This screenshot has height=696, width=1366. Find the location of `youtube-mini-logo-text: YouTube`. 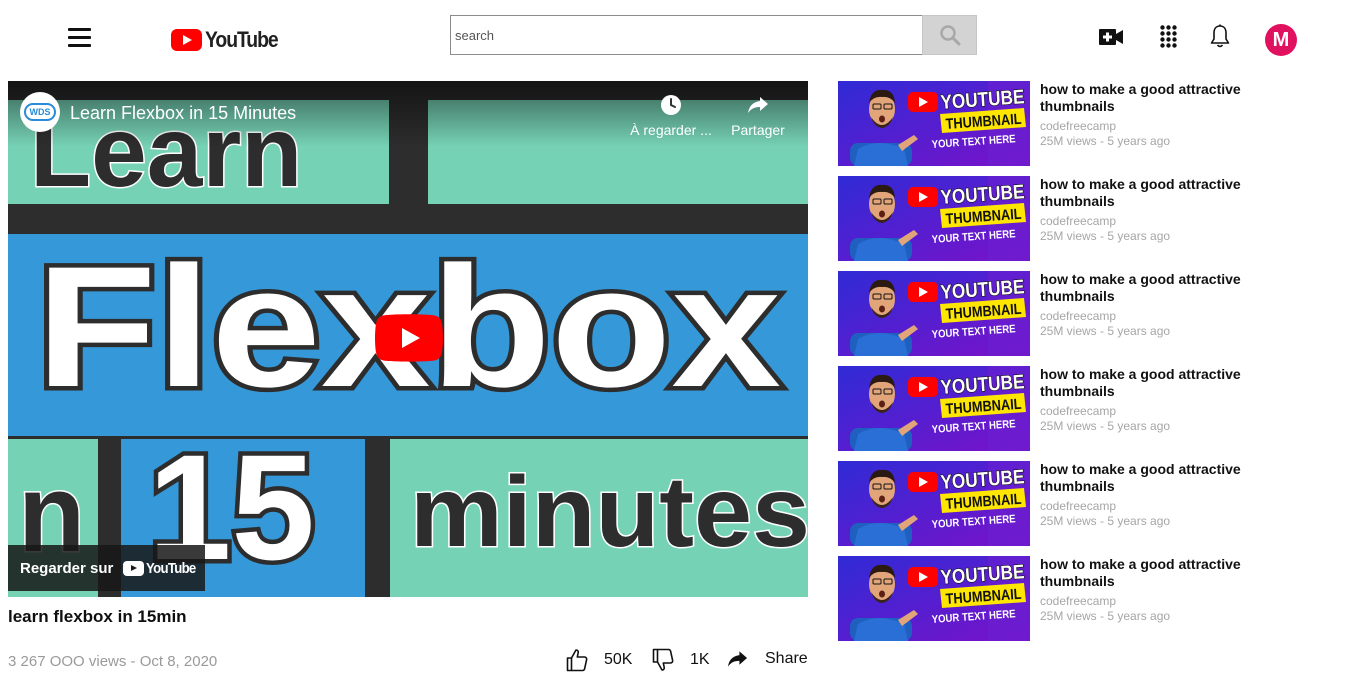

youtube-mini-logo-text: YouTube is located at coordinates (171, 568).